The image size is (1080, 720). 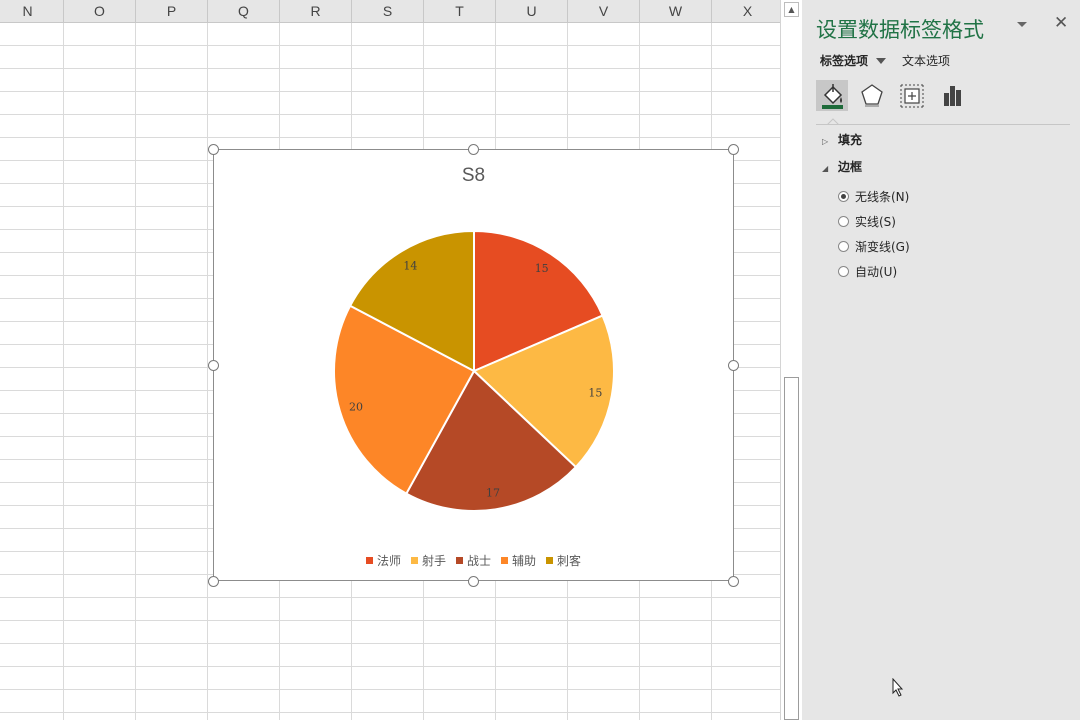 I want to click on data-label-5: 14, so click(x=410, y=266).